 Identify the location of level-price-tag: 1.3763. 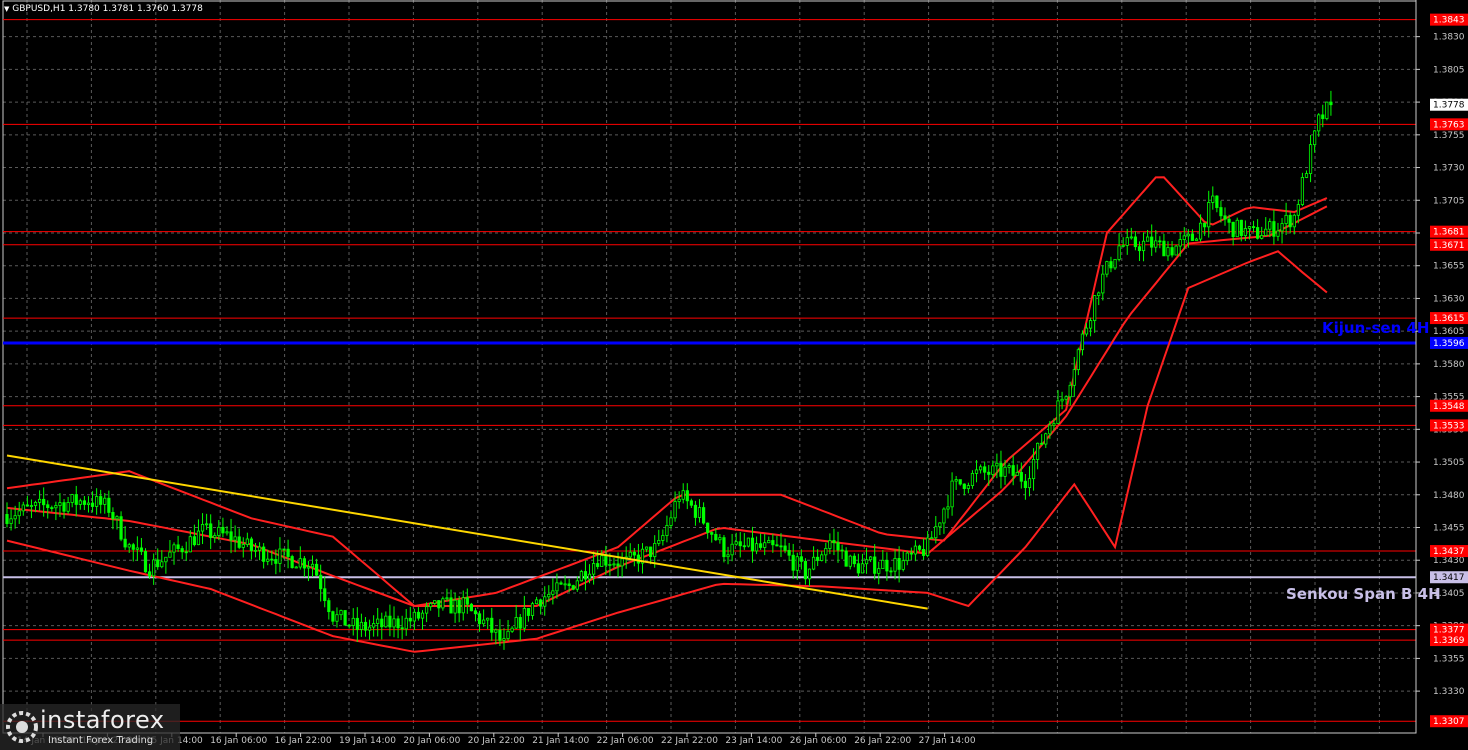
(1449, 125).